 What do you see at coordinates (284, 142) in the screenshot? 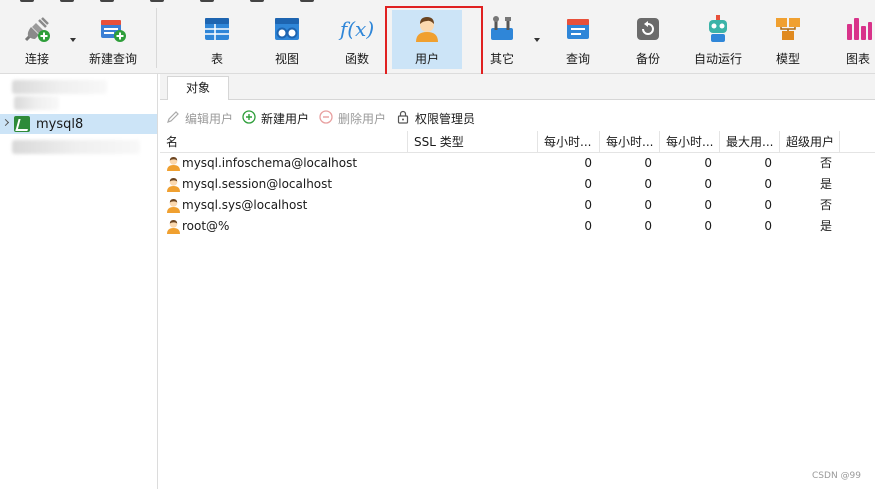
I see `column-header-name: 名` at bounding box center [284, 142].